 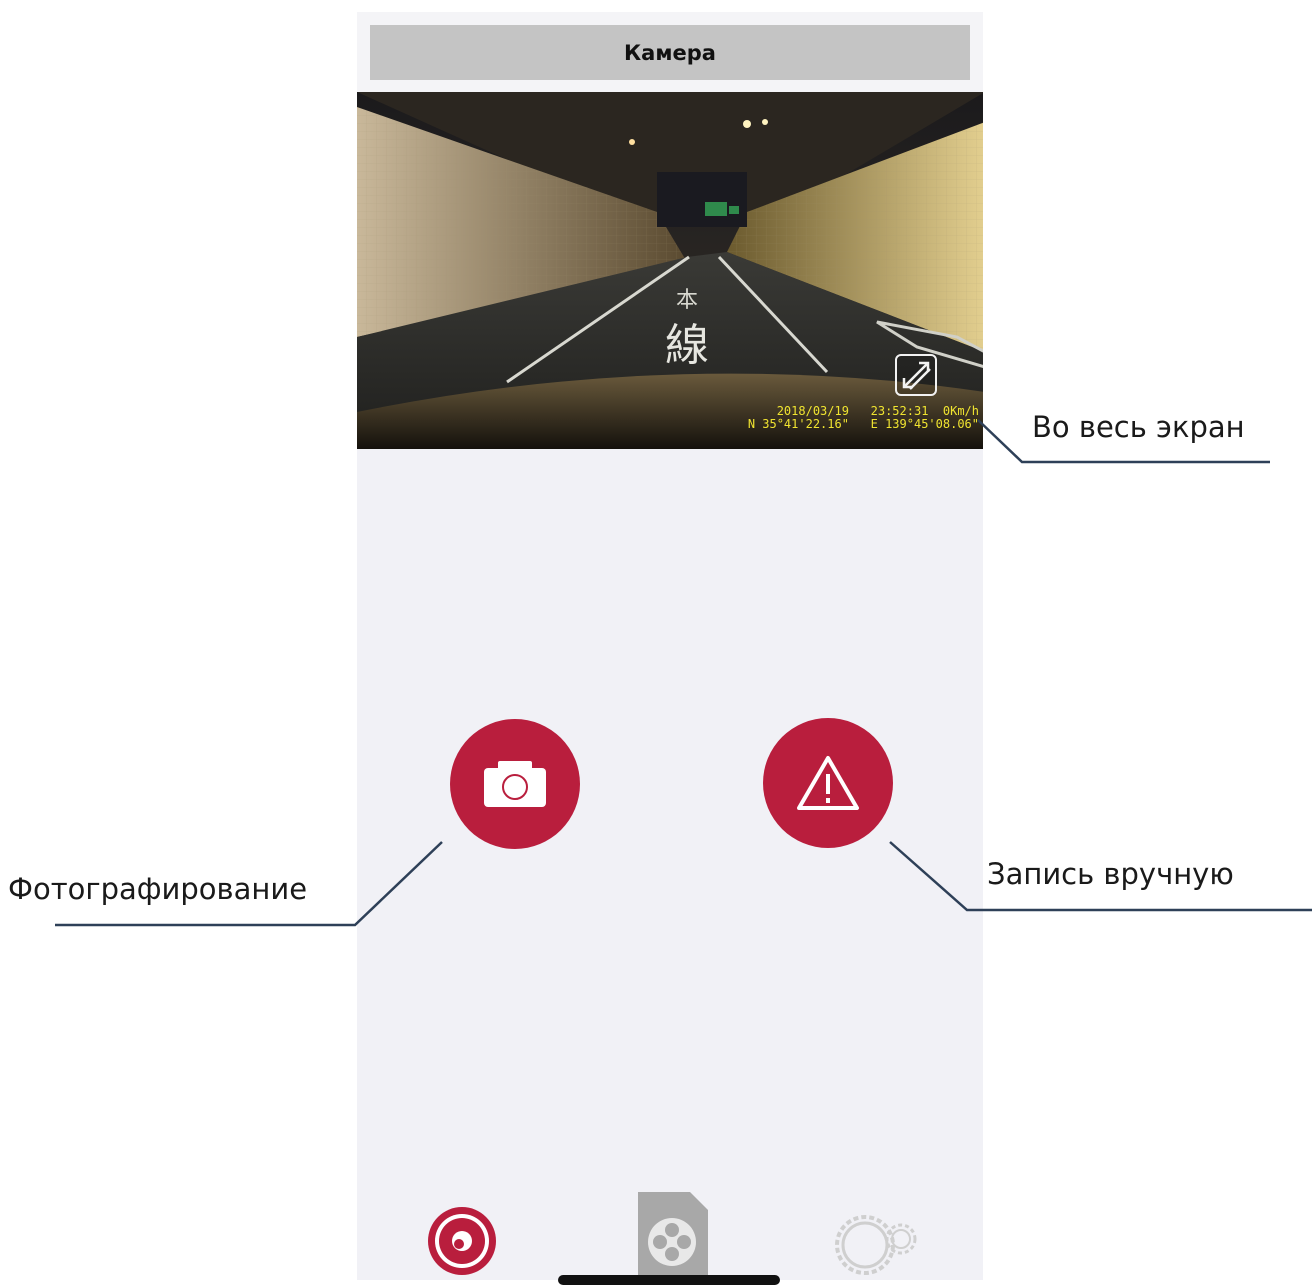 I want to click on photo-annotation: Фотографирование, so click(x=158, y=889).